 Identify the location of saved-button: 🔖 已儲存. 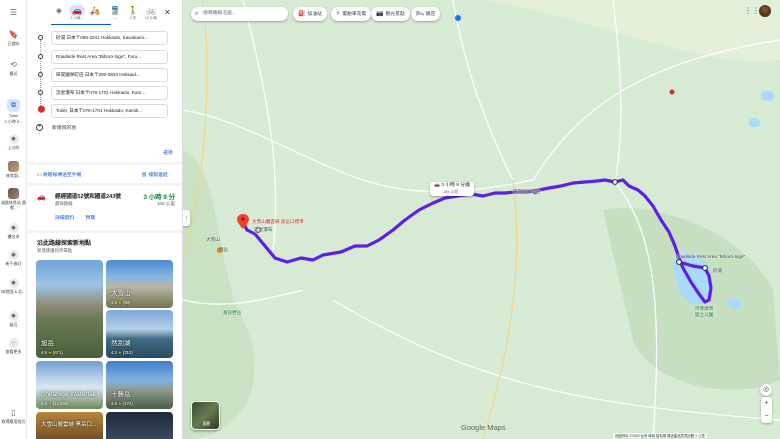
(13, 38).